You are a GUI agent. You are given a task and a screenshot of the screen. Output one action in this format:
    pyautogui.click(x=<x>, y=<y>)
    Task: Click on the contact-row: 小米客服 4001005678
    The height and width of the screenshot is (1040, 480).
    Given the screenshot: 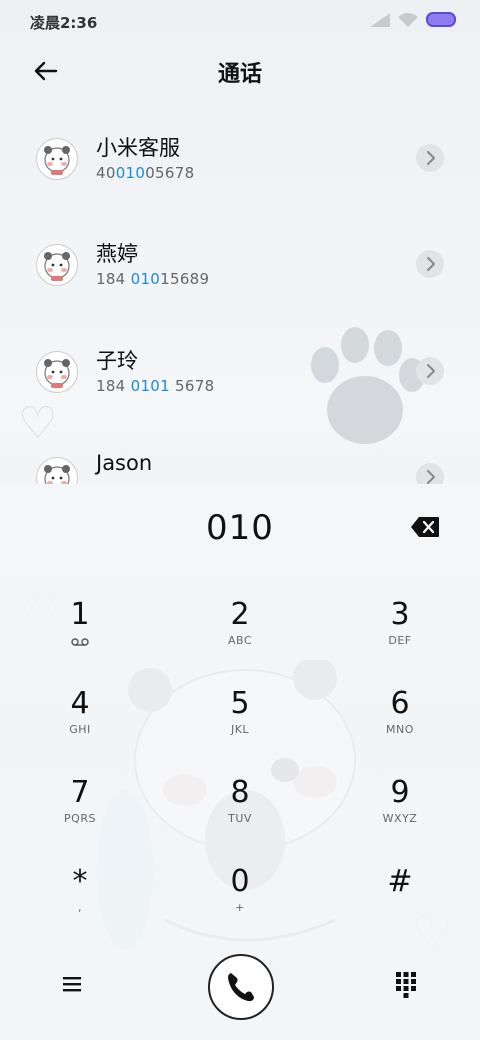 What is the action you would take?
    pyautogui.click(x=240, y=160)
    